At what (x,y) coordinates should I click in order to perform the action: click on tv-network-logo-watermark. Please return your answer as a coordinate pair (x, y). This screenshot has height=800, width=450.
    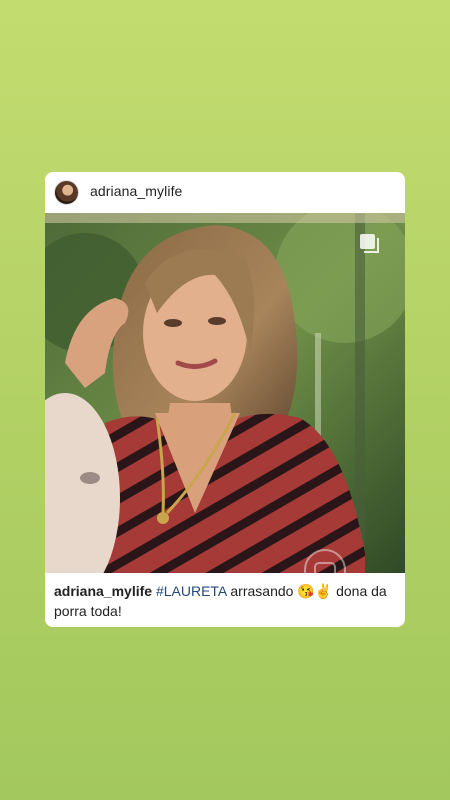
    Looking at the image, I should click on (325, 561).